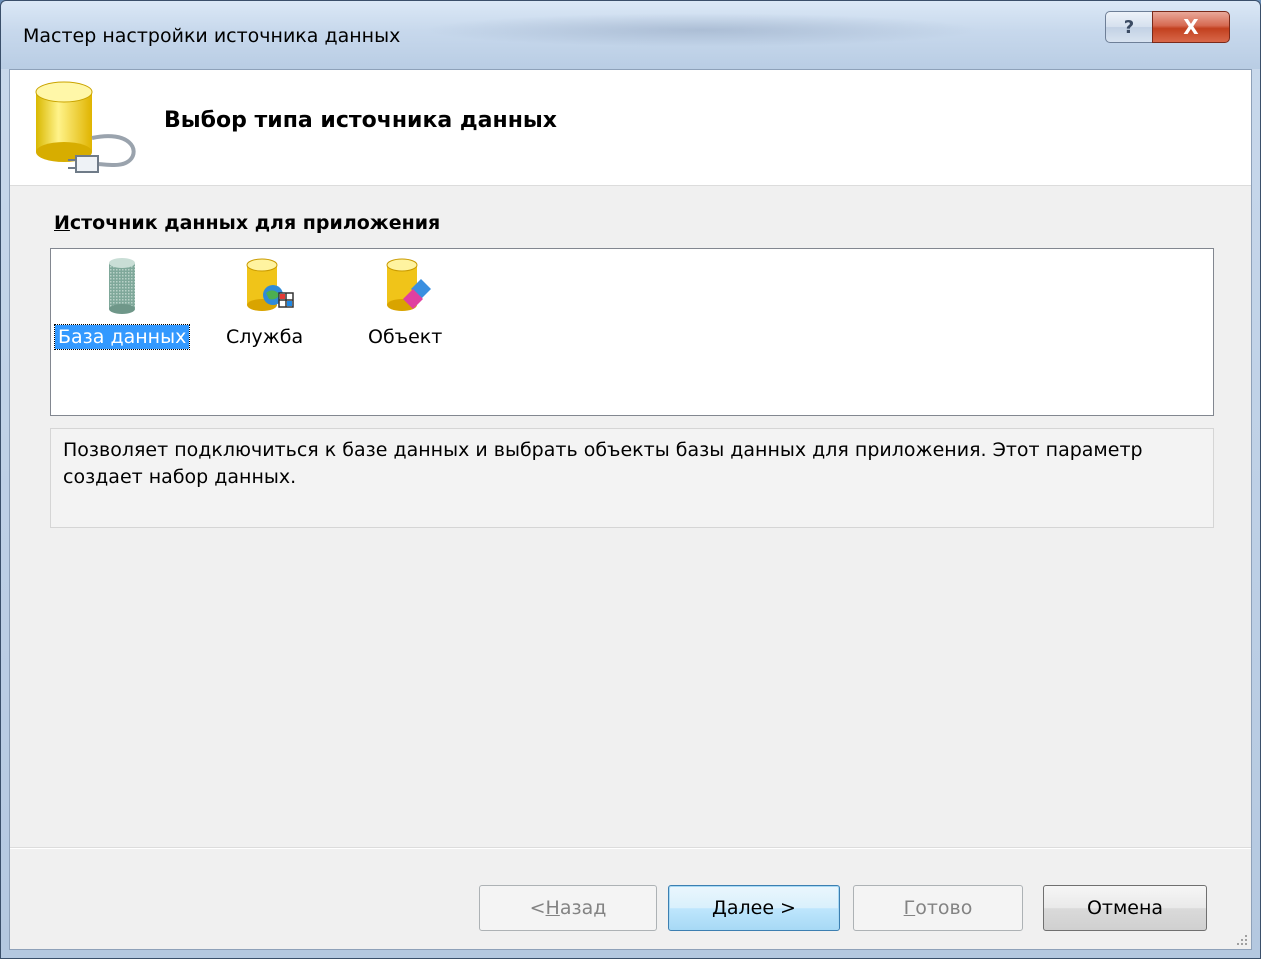 The image size is (1261, 959). What do you see at coordinates (537, 908) in the screenshot?
I see `back-button-prefix: <` at bounding box center [537, 908].